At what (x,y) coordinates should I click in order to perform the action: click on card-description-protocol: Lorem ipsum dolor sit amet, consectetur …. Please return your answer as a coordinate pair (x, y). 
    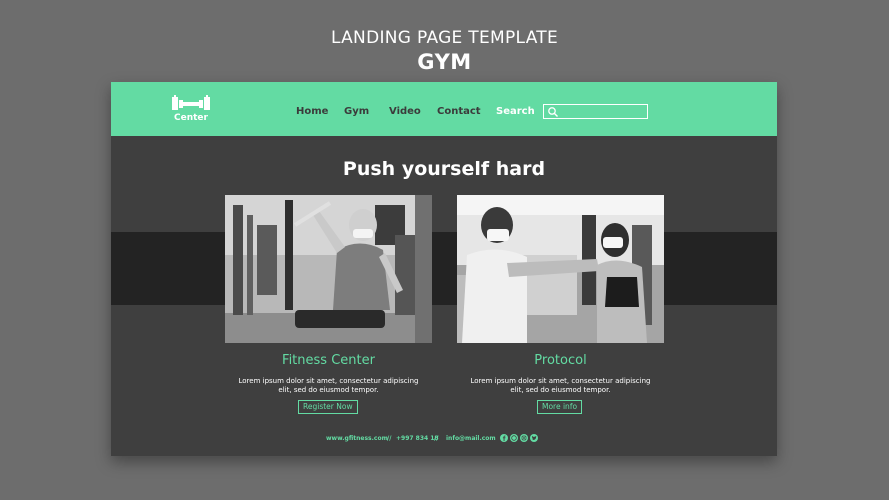
    Looking at the image, I should click on (560, 386).